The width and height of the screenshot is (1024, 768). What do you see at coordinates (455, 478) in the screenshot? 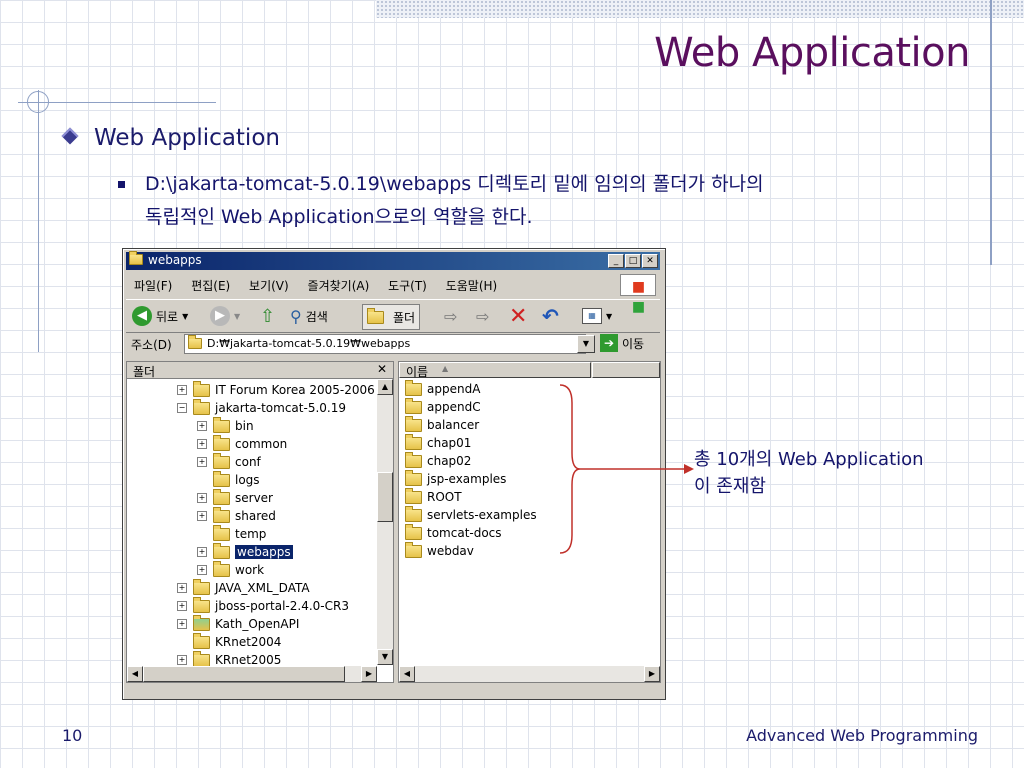
I see `list-item: jsp-examples` at bounding box center [455, 478].